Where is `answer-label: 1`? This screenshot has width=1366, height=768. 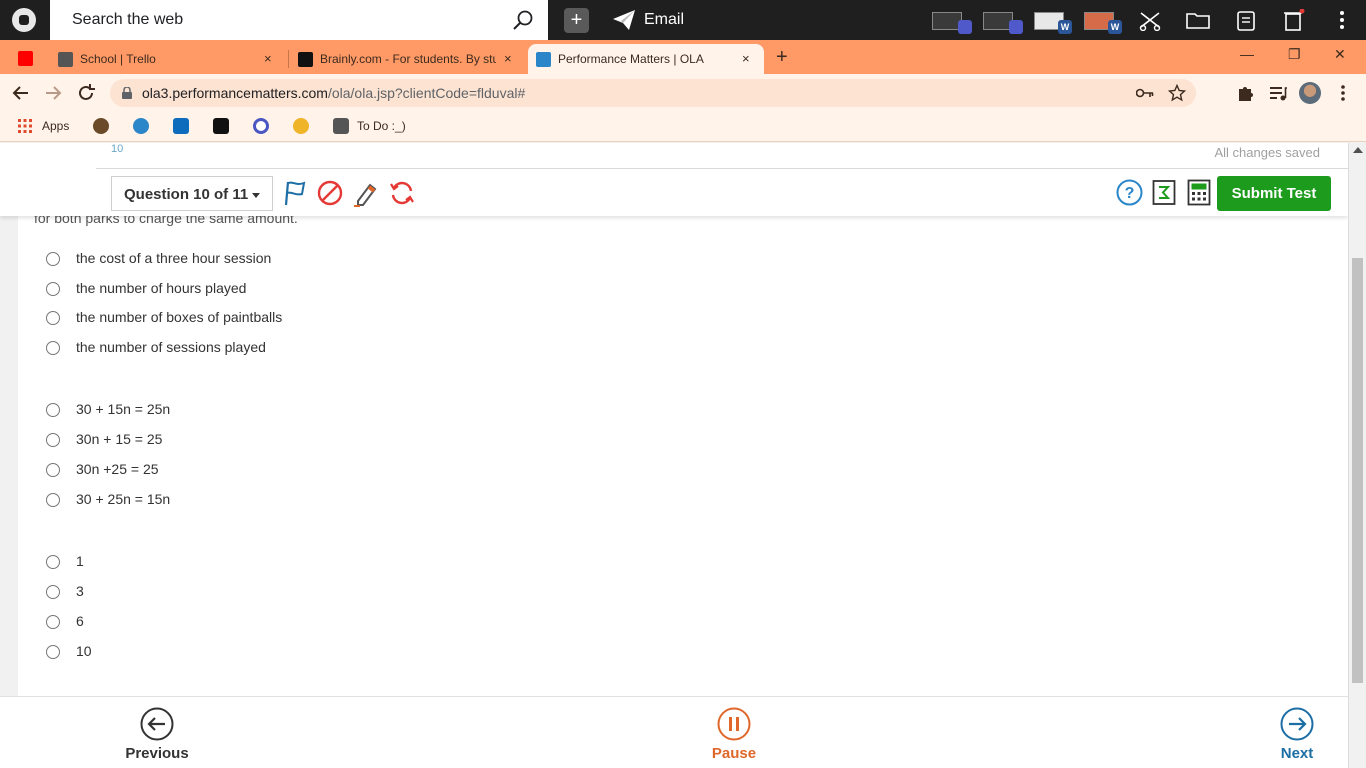 answer-label: 1 is located at coordinates (80, 561).